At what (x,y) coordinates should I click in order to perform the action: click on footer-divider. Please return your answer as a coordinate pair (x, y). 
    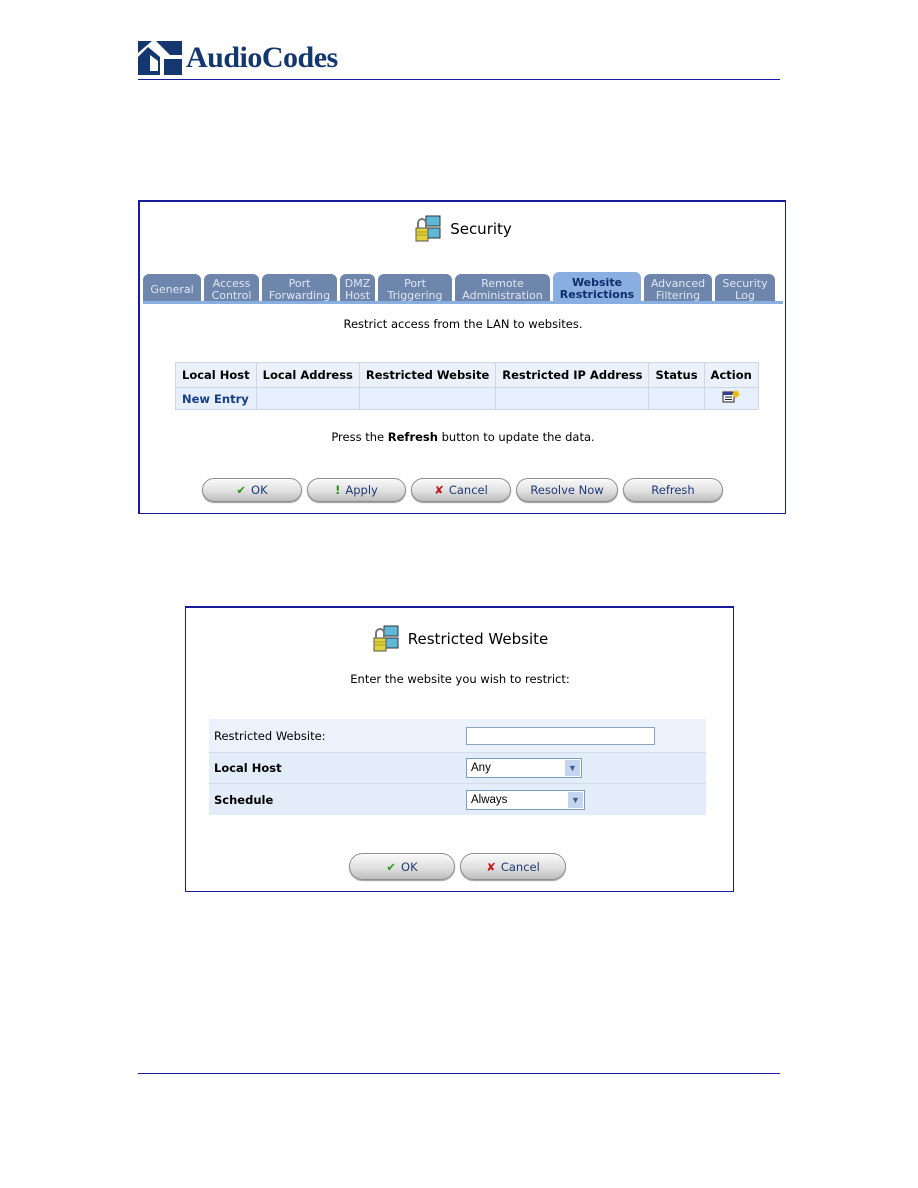
    Looking at the image, I should click on (459, 1073).